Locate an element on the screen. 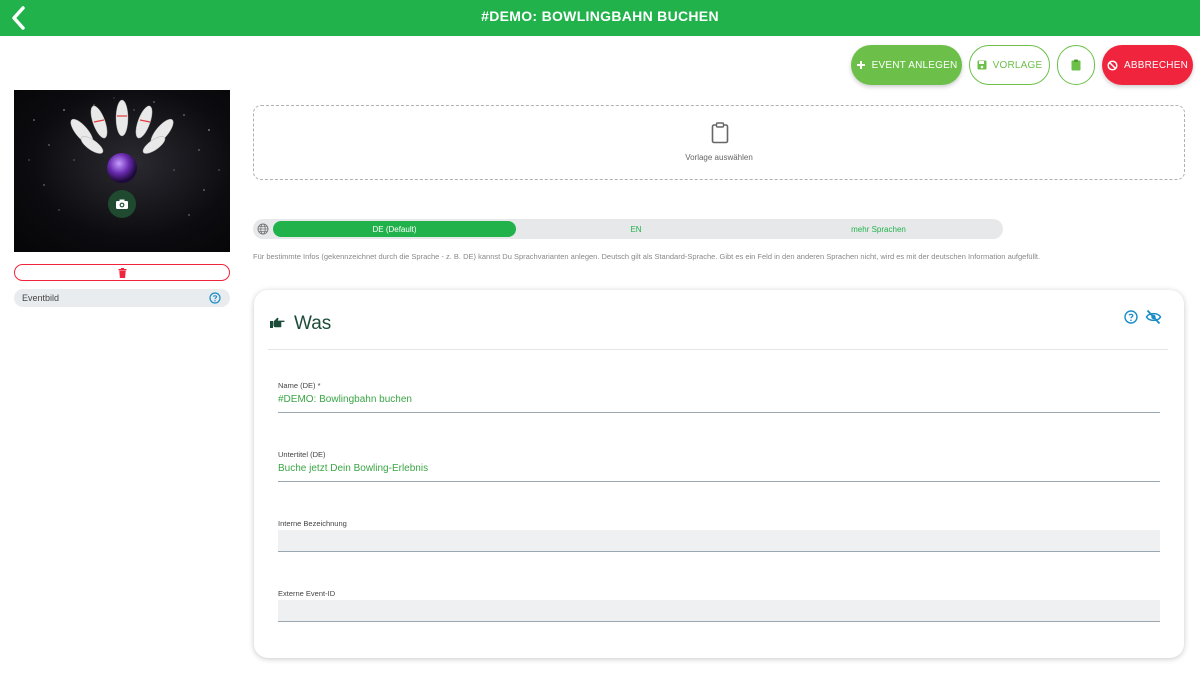 The height and width of the screenshot is (679, 1200). pointing-hand-icon is located at coordinates (277, 322).